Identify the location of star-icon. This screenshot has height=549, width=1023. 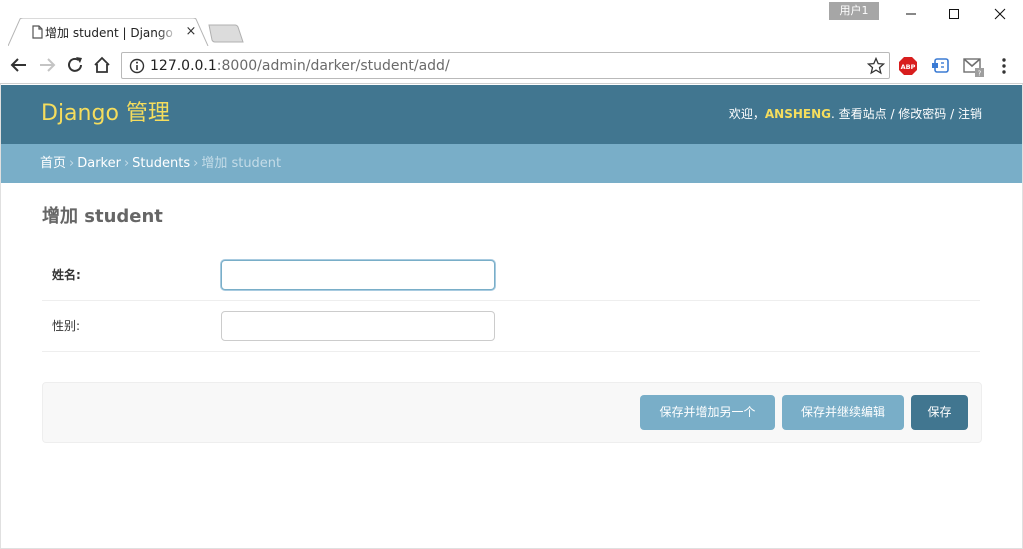
(876, 66).